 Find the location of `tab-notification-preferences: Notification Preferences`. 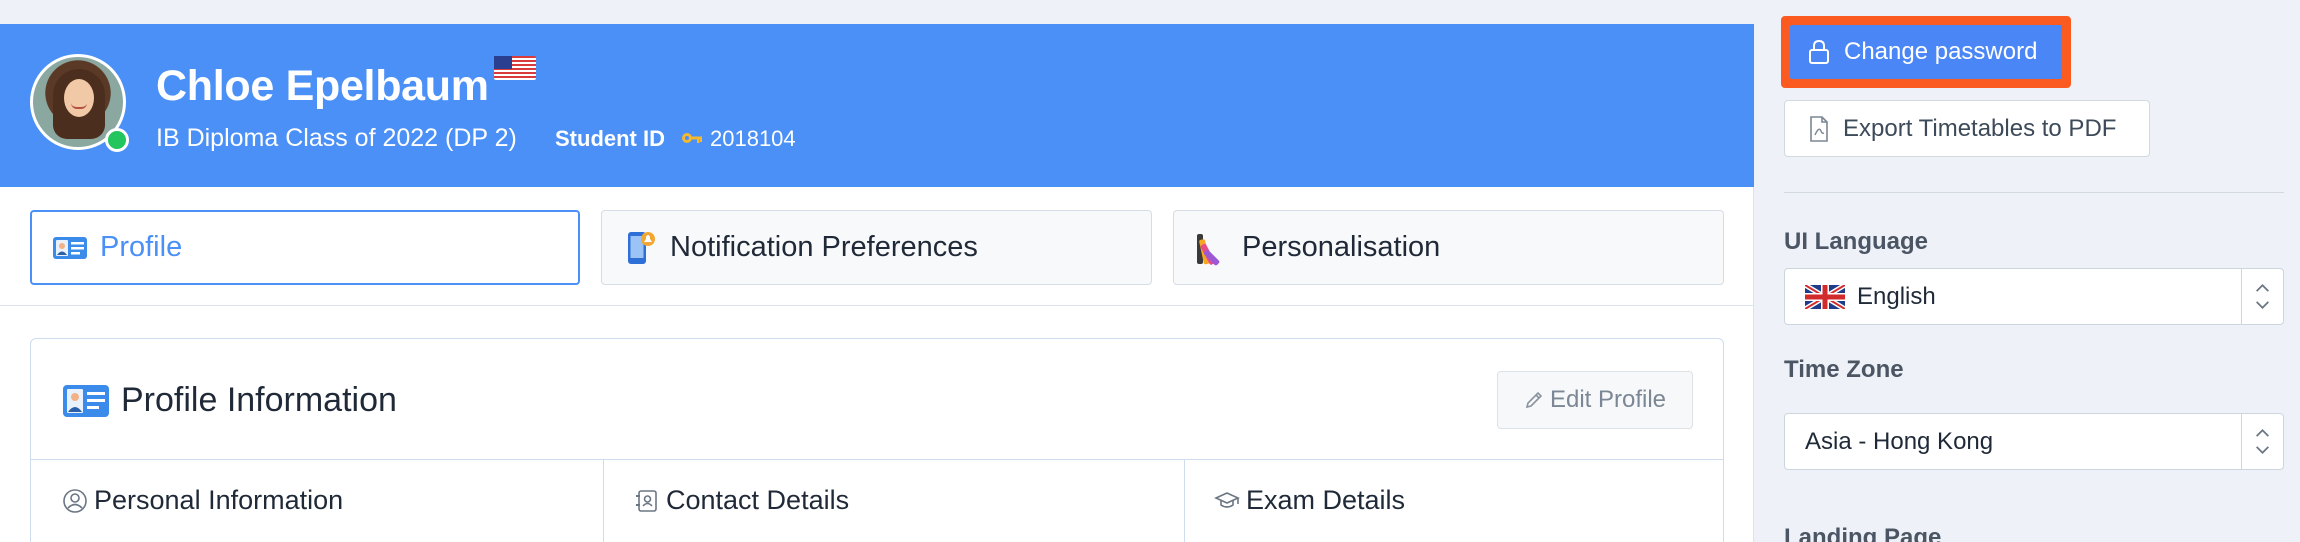

tab-notification-preferences: Notification Preferences is located at coordinates (876, 247).